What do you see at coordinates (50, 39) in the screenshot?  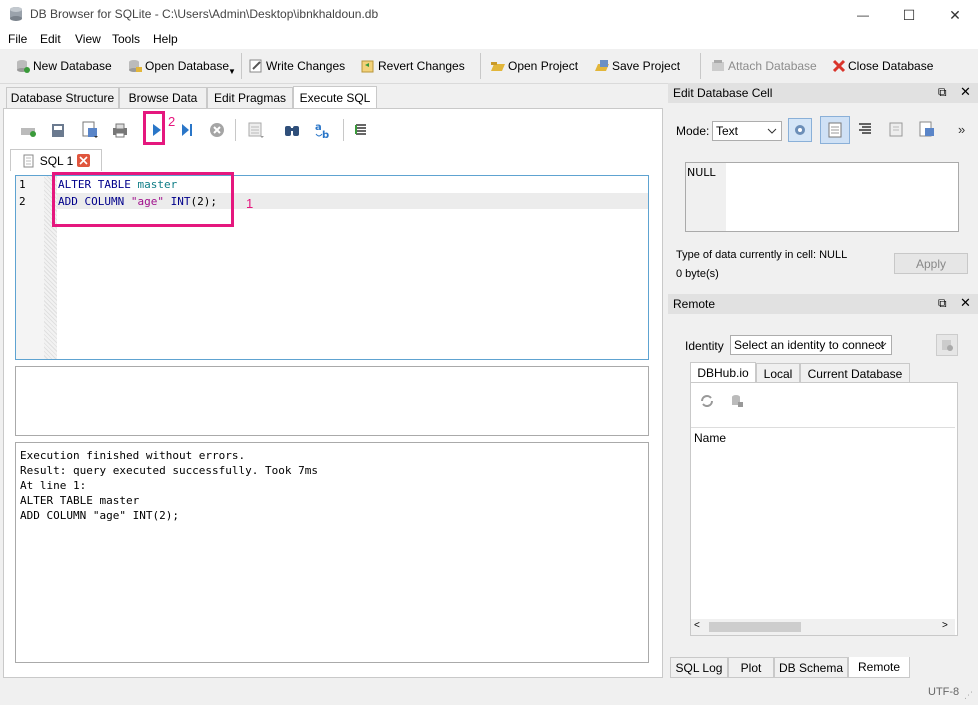 I see `menu-edit: Edit` at bounding box center [50, 39].